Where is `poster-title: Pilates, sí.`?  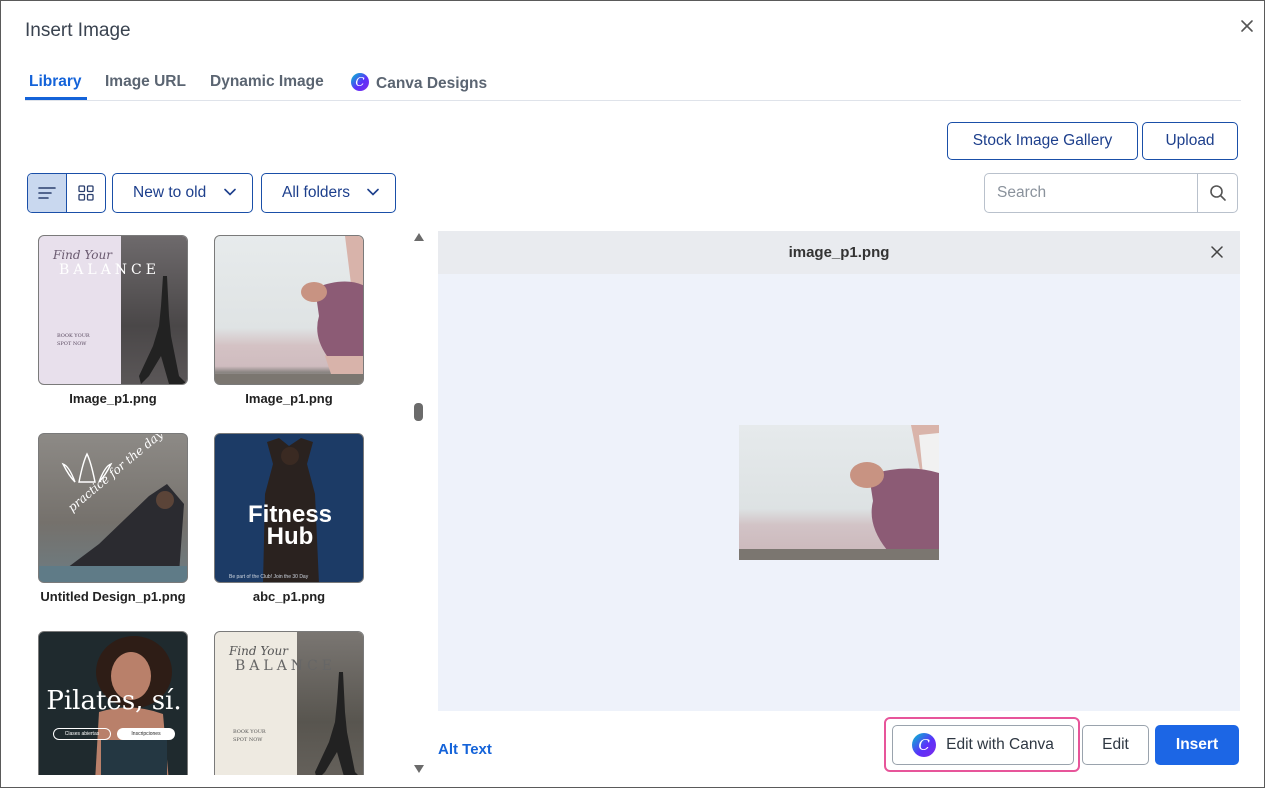
poster-title: Pilates, sí. is located at coordinates (114, 701).